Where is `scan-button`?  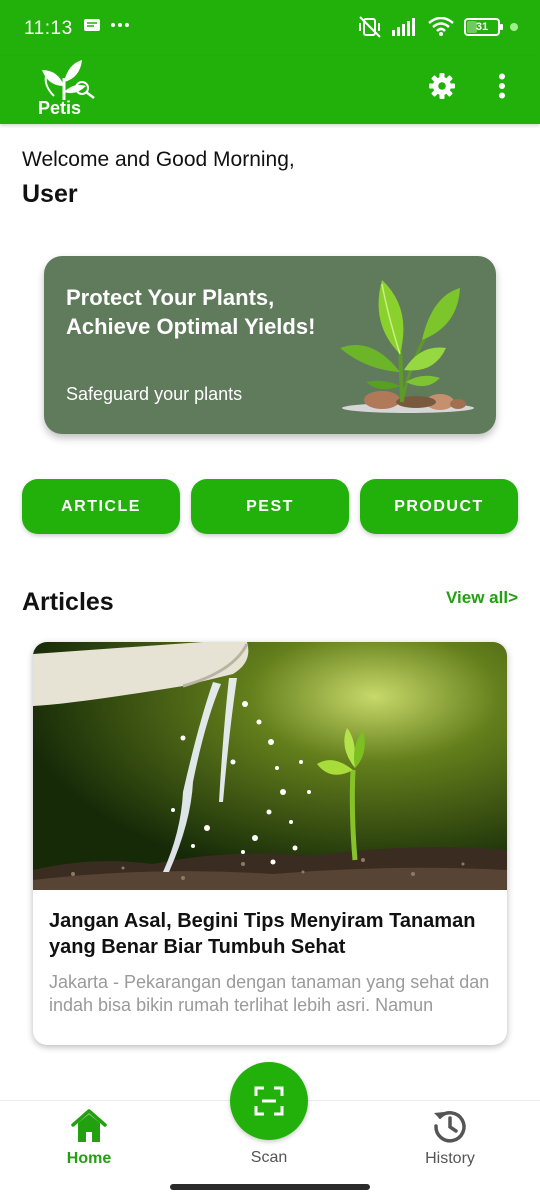 scan-button is located at coordinates (269, 1101).